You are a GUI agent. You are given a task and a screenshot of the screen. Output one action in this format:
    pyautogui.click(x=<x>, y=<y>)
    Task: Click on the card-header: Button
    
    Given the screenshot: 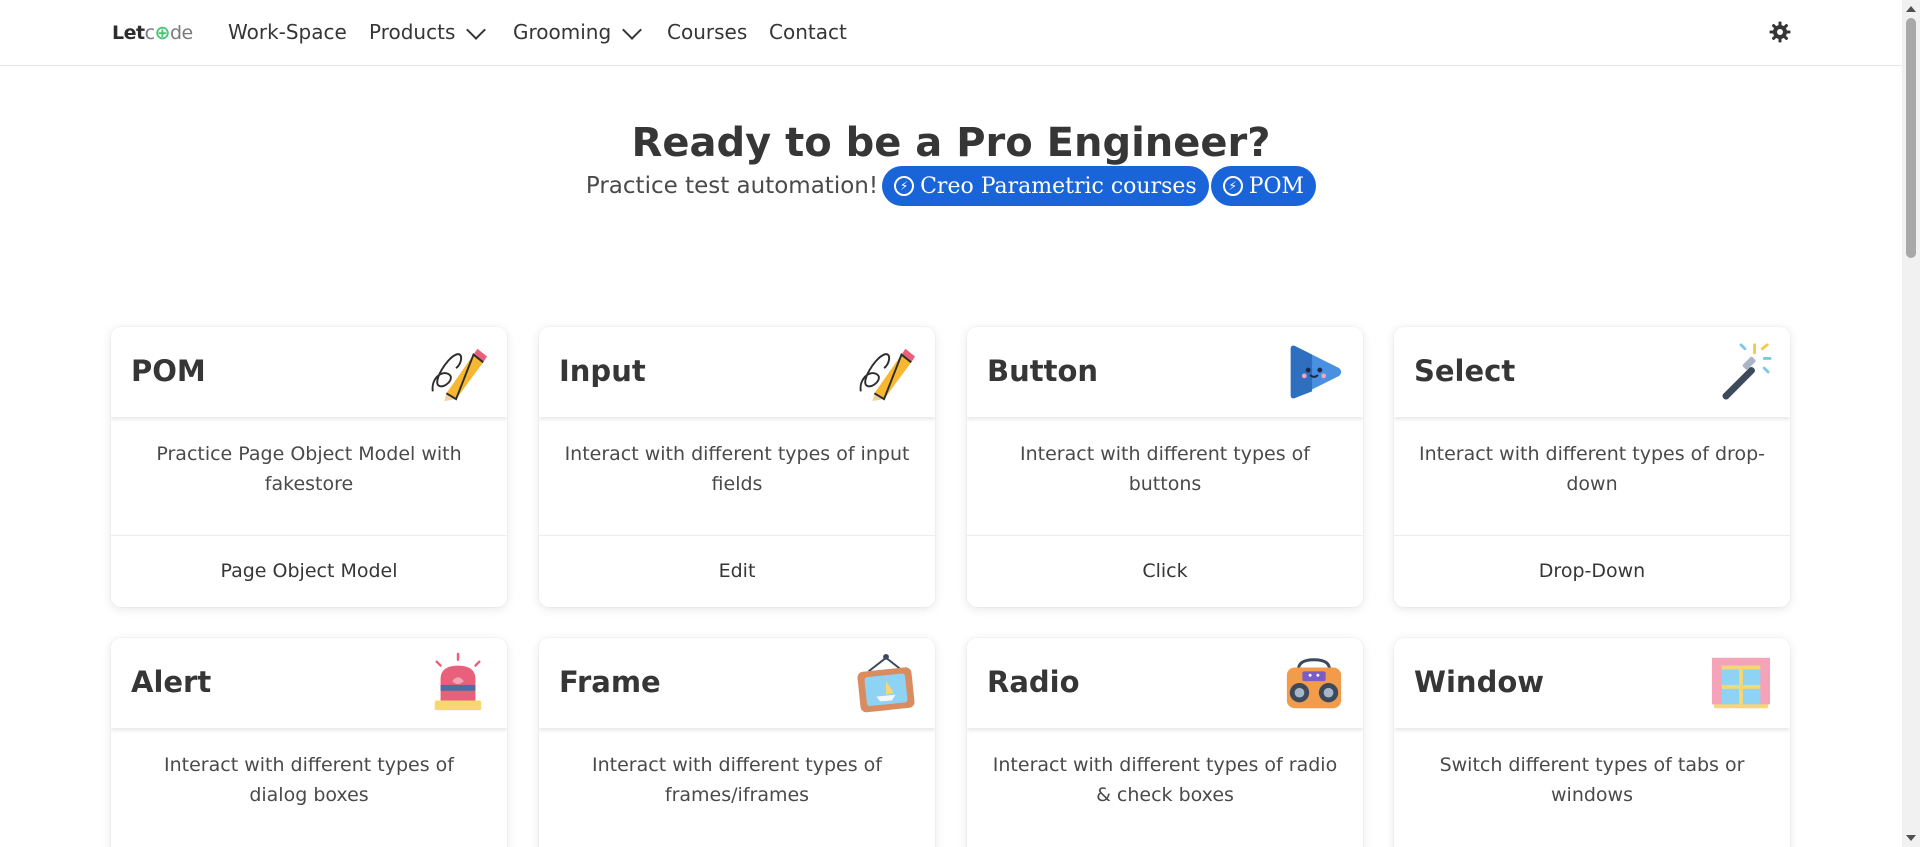 What is the action you would take?
    pyautogui.click(x=1165, y=372)
    